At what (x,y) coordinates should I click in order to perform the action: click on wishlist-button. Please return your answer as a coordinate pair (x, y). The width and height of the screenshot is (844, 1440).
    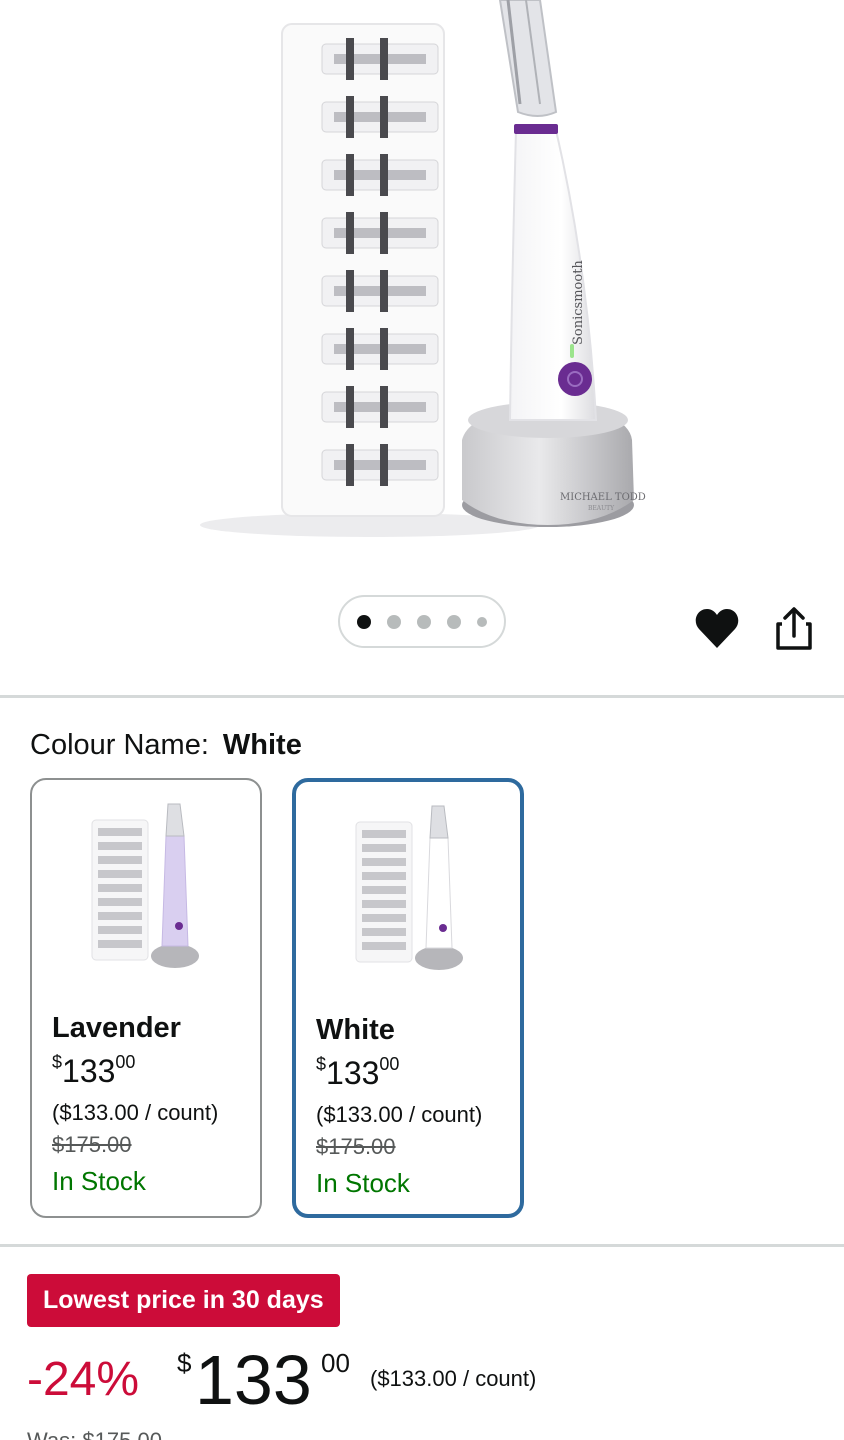
    Looking at the image, I should click on (717, 628).